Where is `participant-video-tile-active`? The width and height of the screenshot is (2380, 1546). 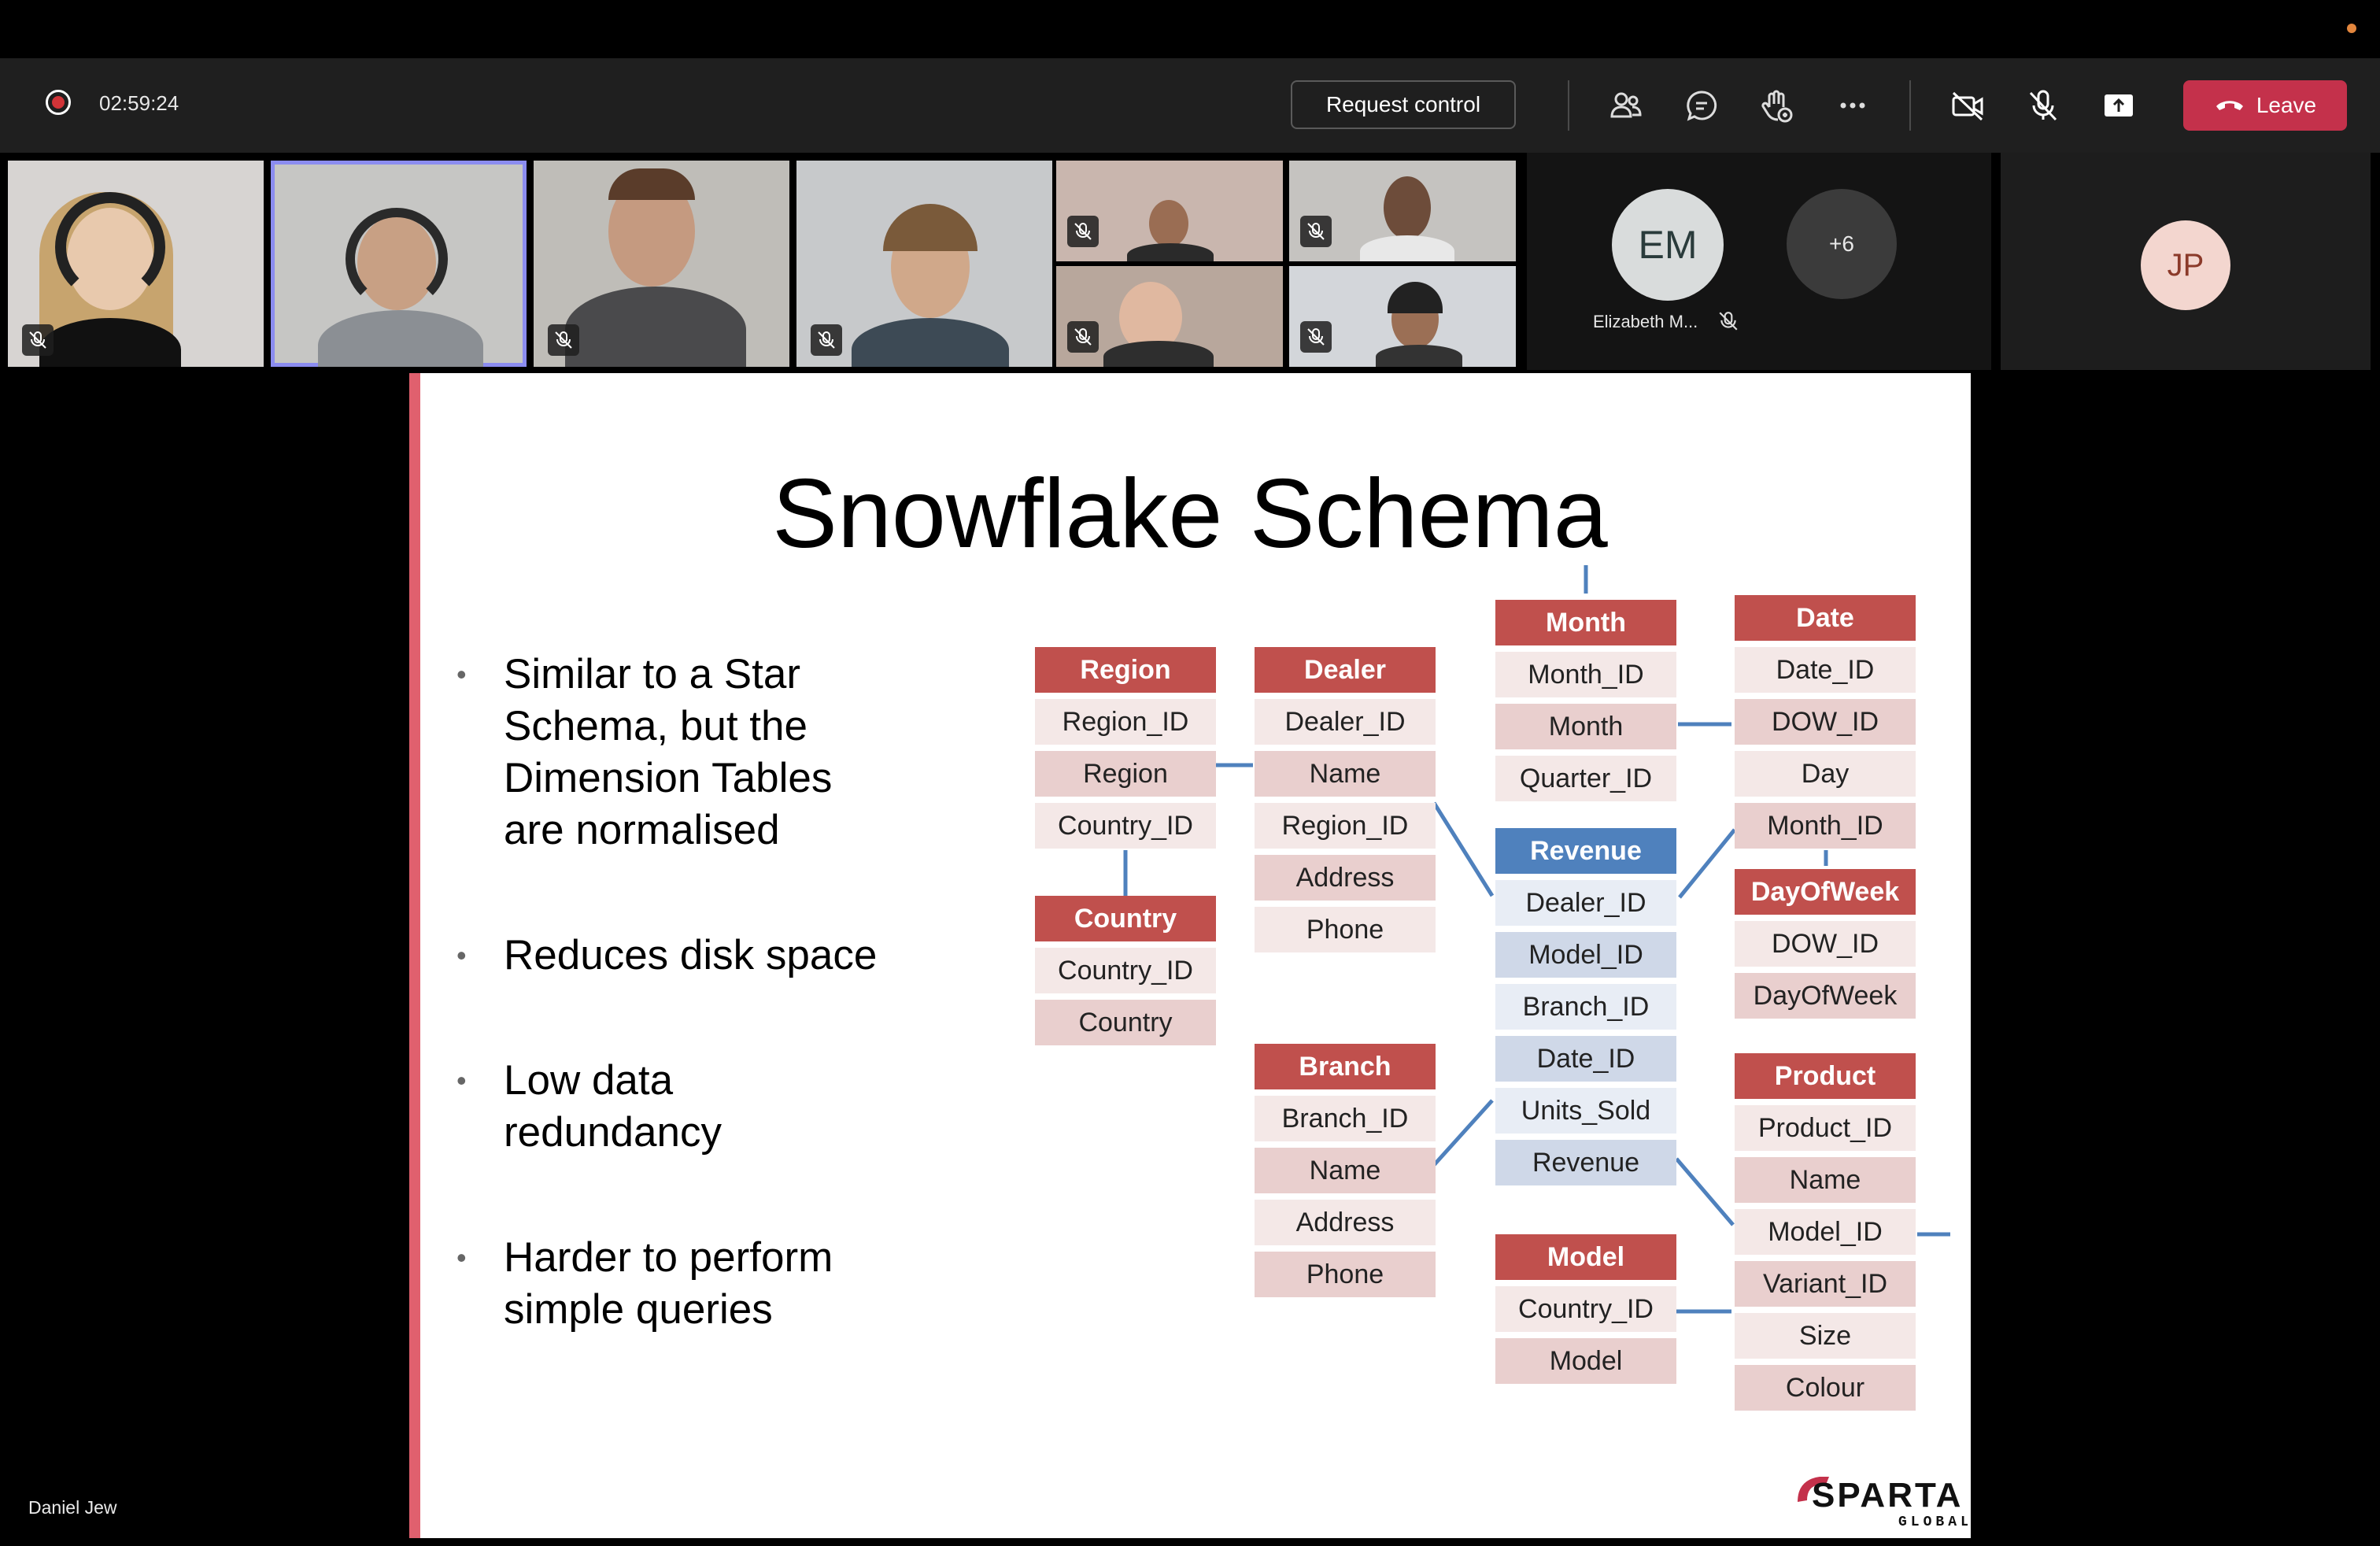 participant-video-tile-active is located at coordinates (399, 264).